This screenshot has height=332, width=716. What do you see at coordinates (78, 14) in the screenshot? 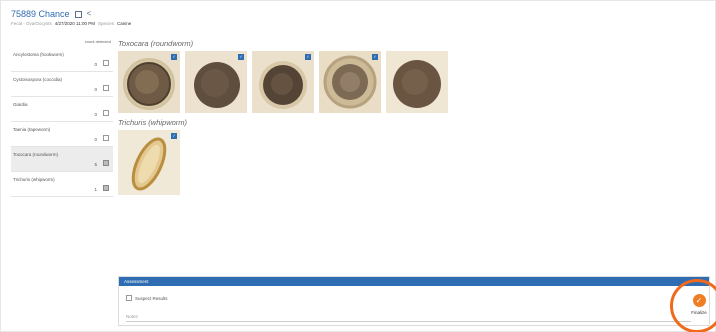
I see `square-icon` at bounding box center [78, 14].